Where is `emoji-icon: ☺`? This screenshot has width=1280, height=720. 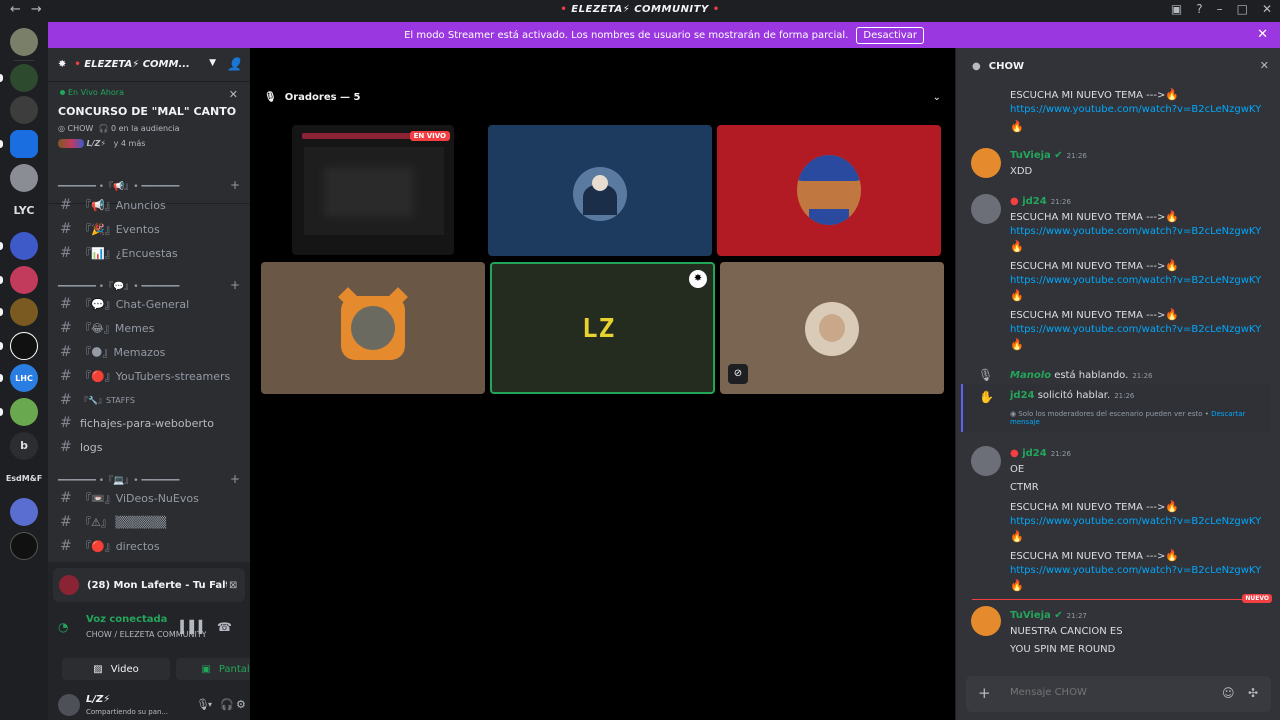 emoji-icon: ☺ is located at coordinates (1228, 693).